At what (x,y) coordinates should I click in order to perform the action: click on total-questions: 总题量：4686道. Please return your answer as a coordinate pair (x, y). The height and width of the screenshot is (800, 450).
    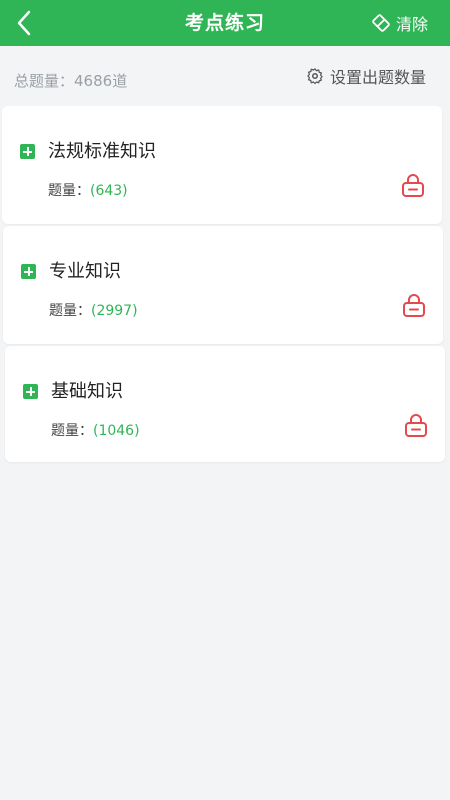
    Looking at the image, I should click on (70, 80).